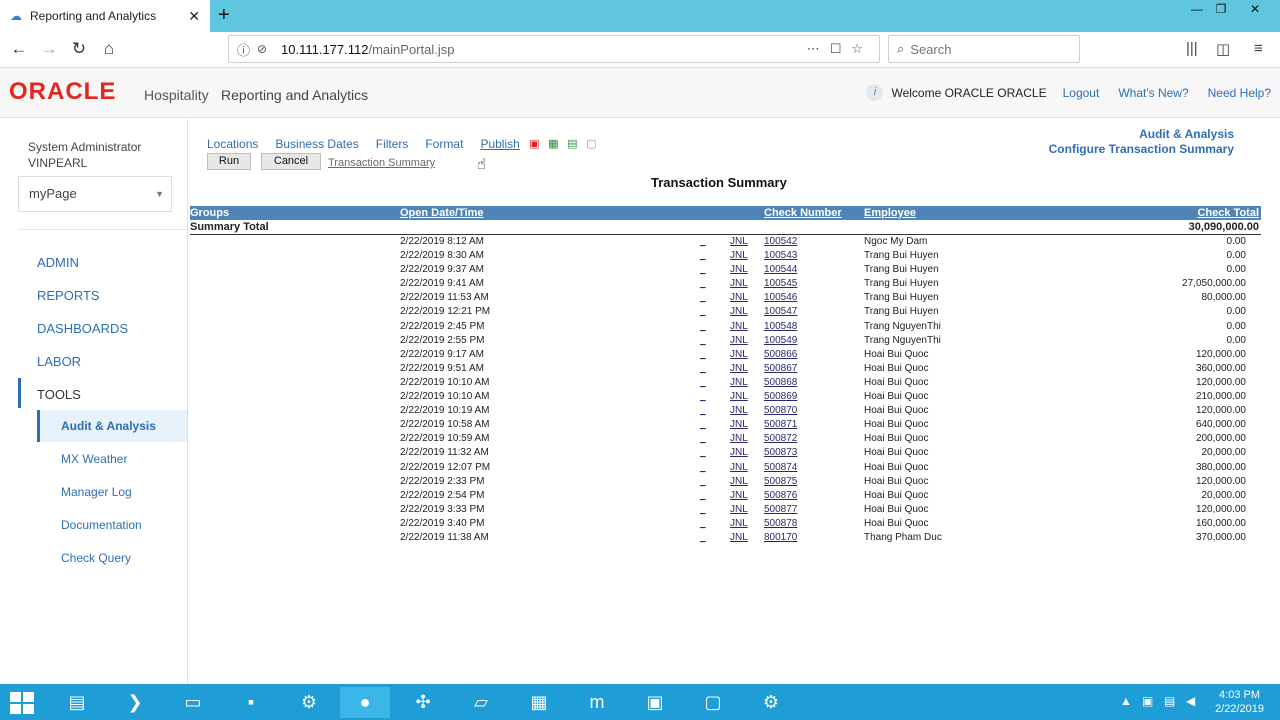 The image size is (1280, 720). Describe the element at coordinates (365, 702) in the screenshot. I see `firefox-icon: ●` at that location.